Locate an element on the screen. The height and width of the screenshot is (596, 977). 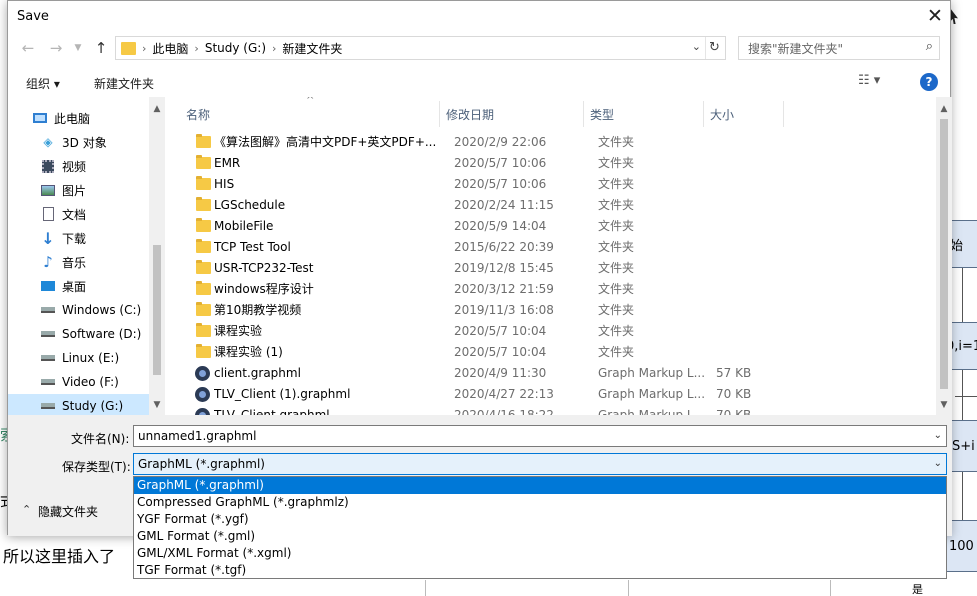
file-list-scroll-thumb is located at coordinates (944, 254).